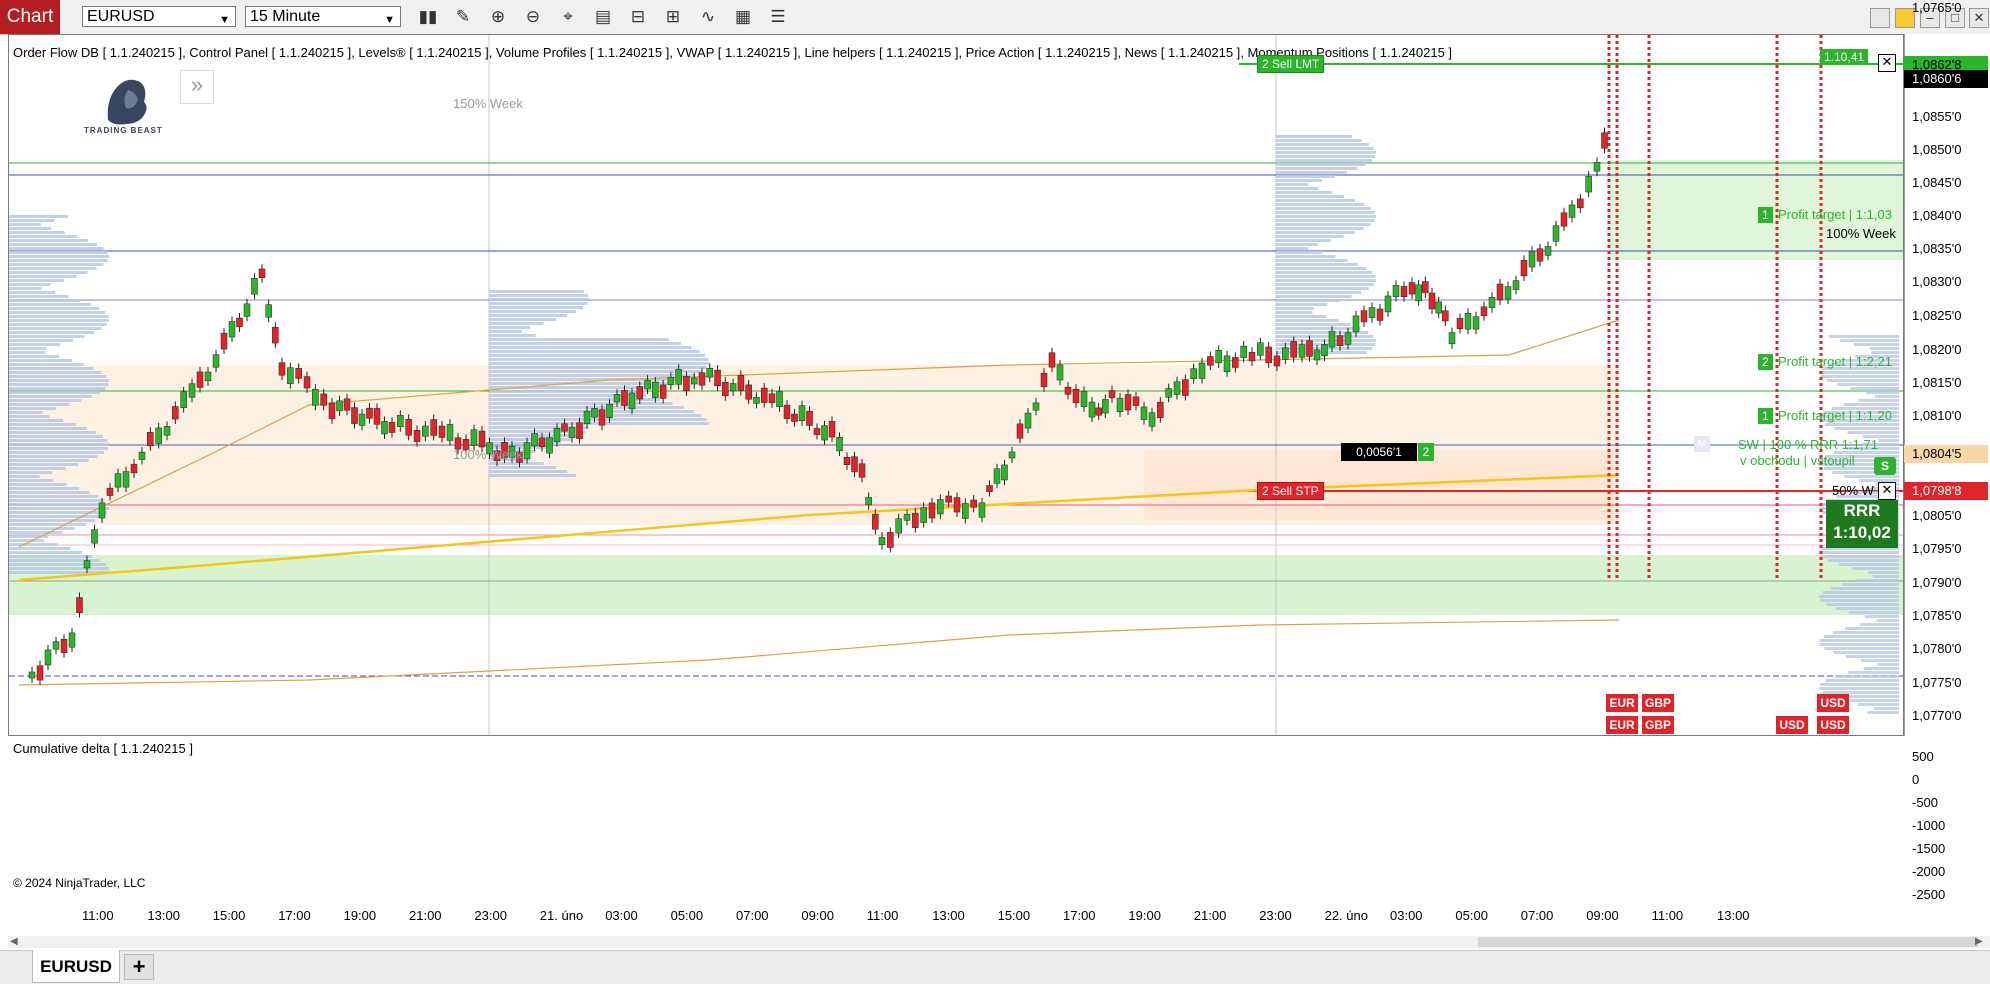 The height and width of the screenshot is (984, 1990). Describe the element at coordinates (1835, 361) in the screenshot. I see `profit-target-221: Profit target | 1:2,21` at that location.